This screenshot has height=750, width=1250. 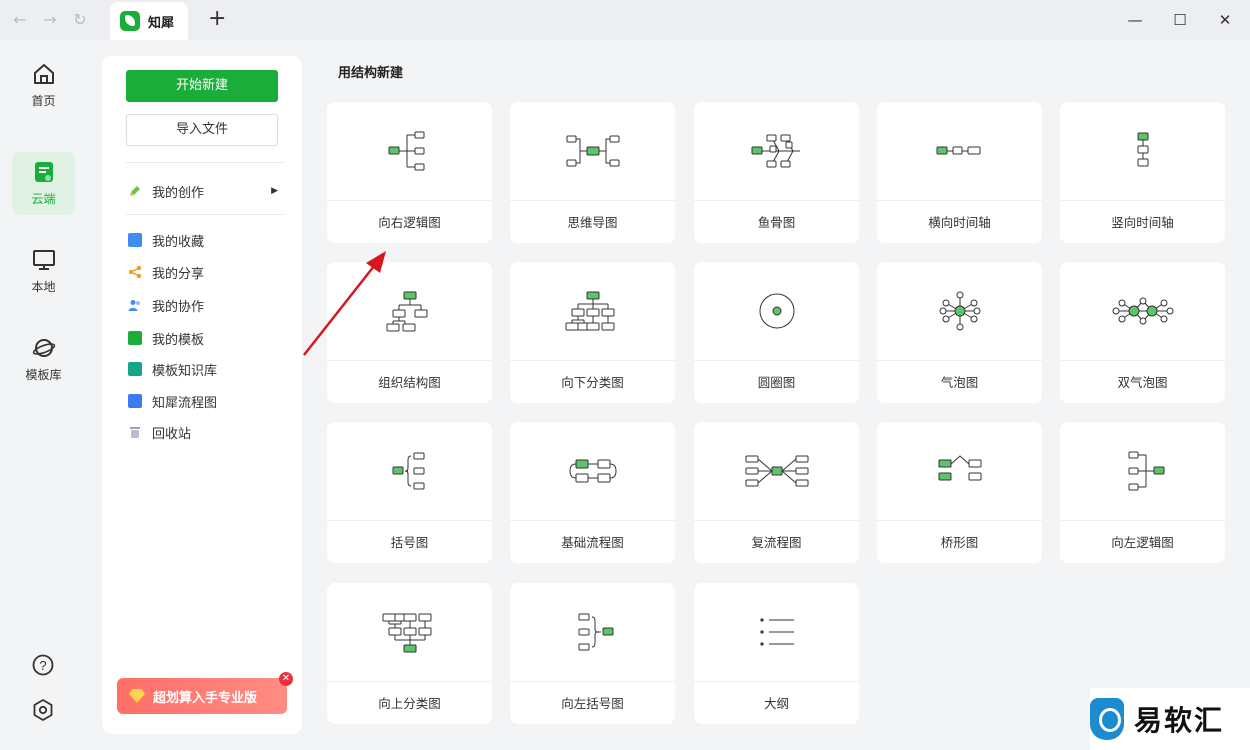 I want to click on card-label: 复流程图, so click(x=776, y=542).